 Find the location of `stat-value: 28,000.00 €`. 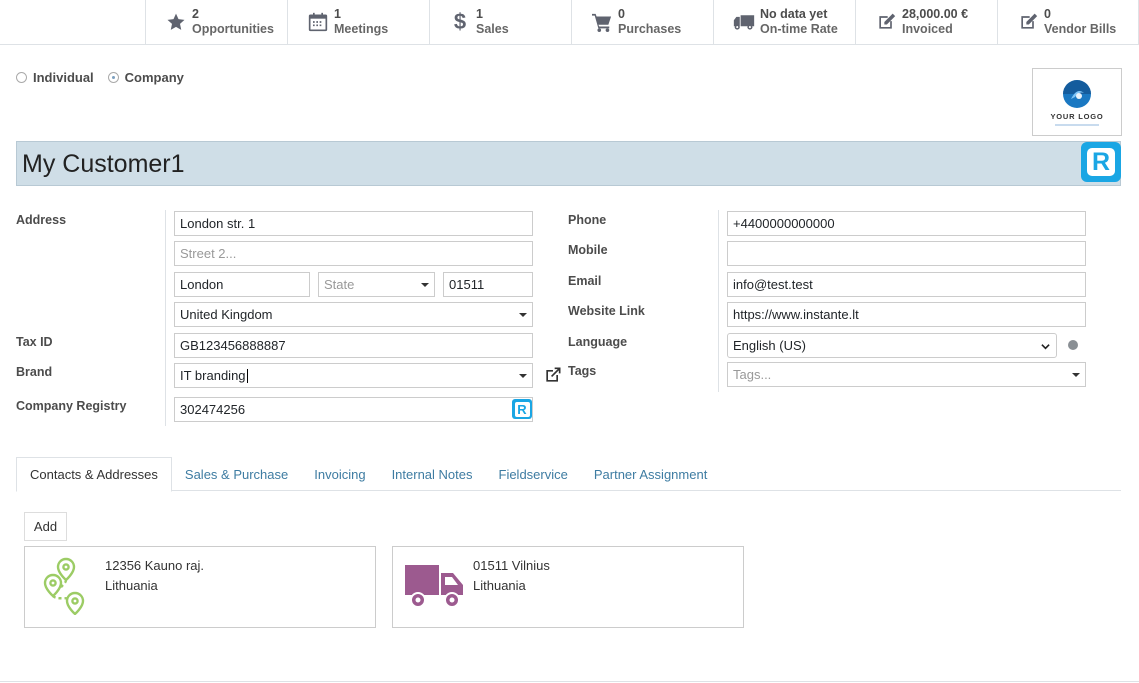

stat-value: 28,000.00 € is located at coordinates (935, 14).